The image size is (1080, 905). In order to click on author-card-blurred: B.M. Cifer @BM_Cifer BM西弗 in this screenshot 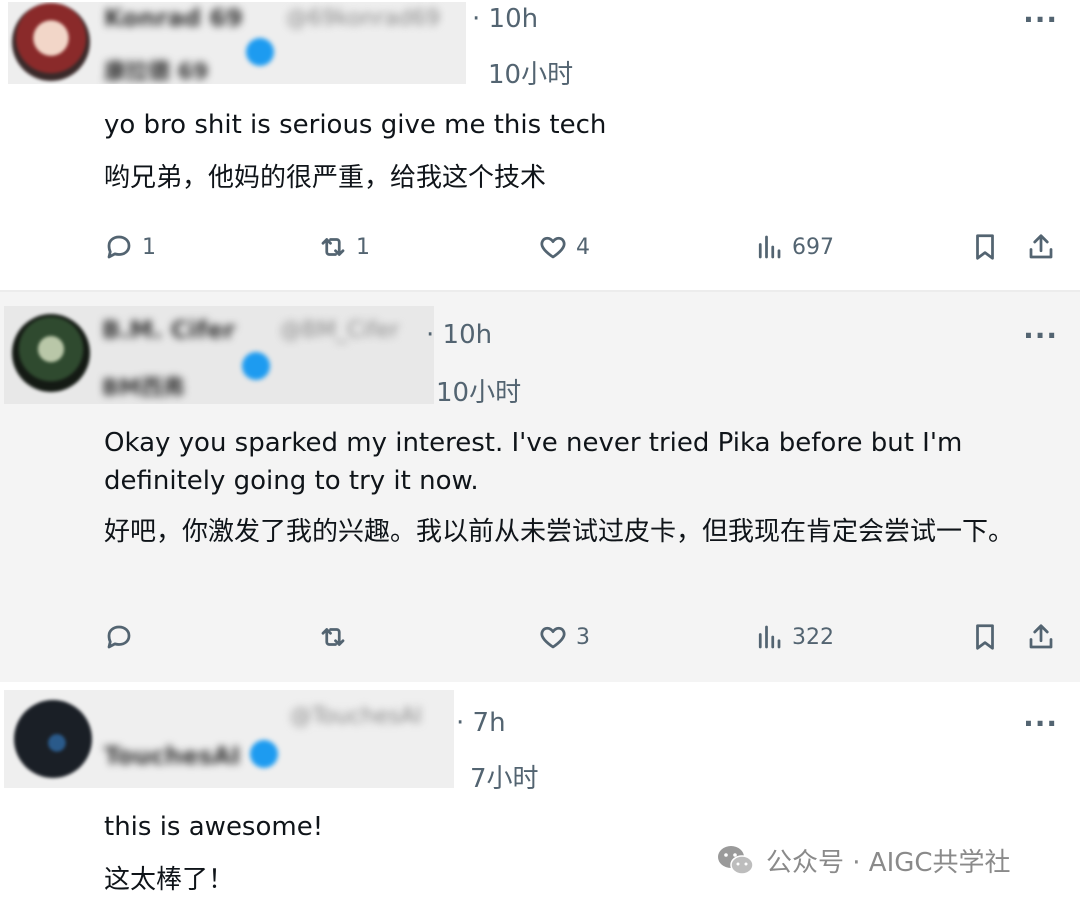, I will do `click(219, 355)`.